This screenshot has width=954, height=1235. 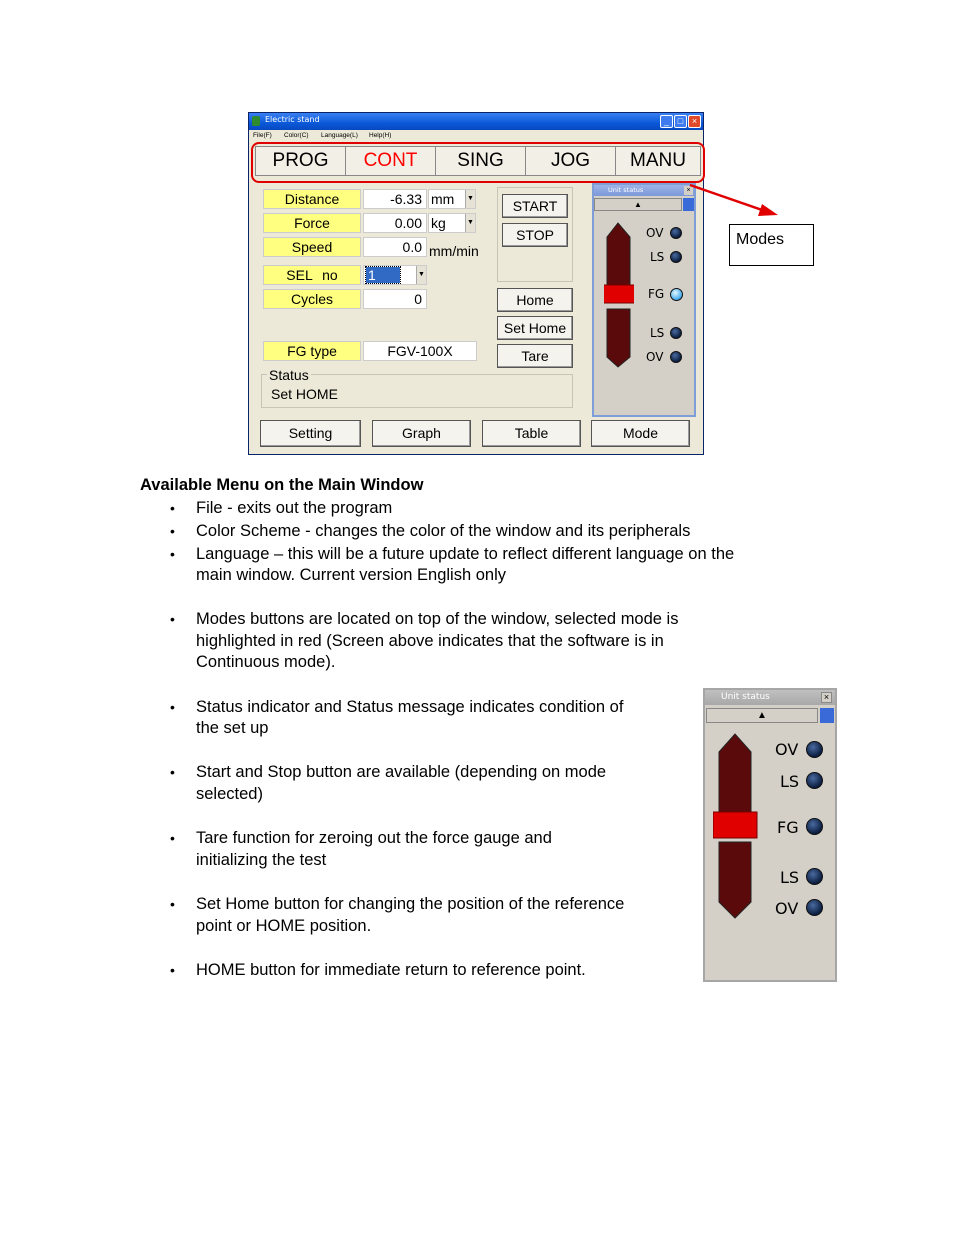 I want to click on unit-status-title: Unit status, so click(x=770, y=697).